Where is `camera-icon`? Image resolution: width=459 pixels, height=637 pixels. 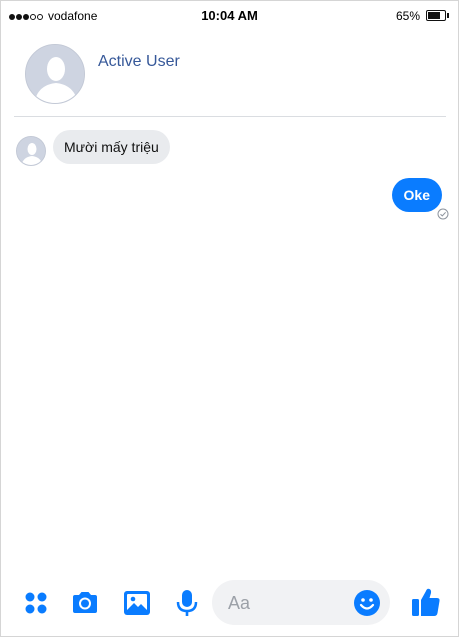
camera-icon is located at coordinates (85, 603).